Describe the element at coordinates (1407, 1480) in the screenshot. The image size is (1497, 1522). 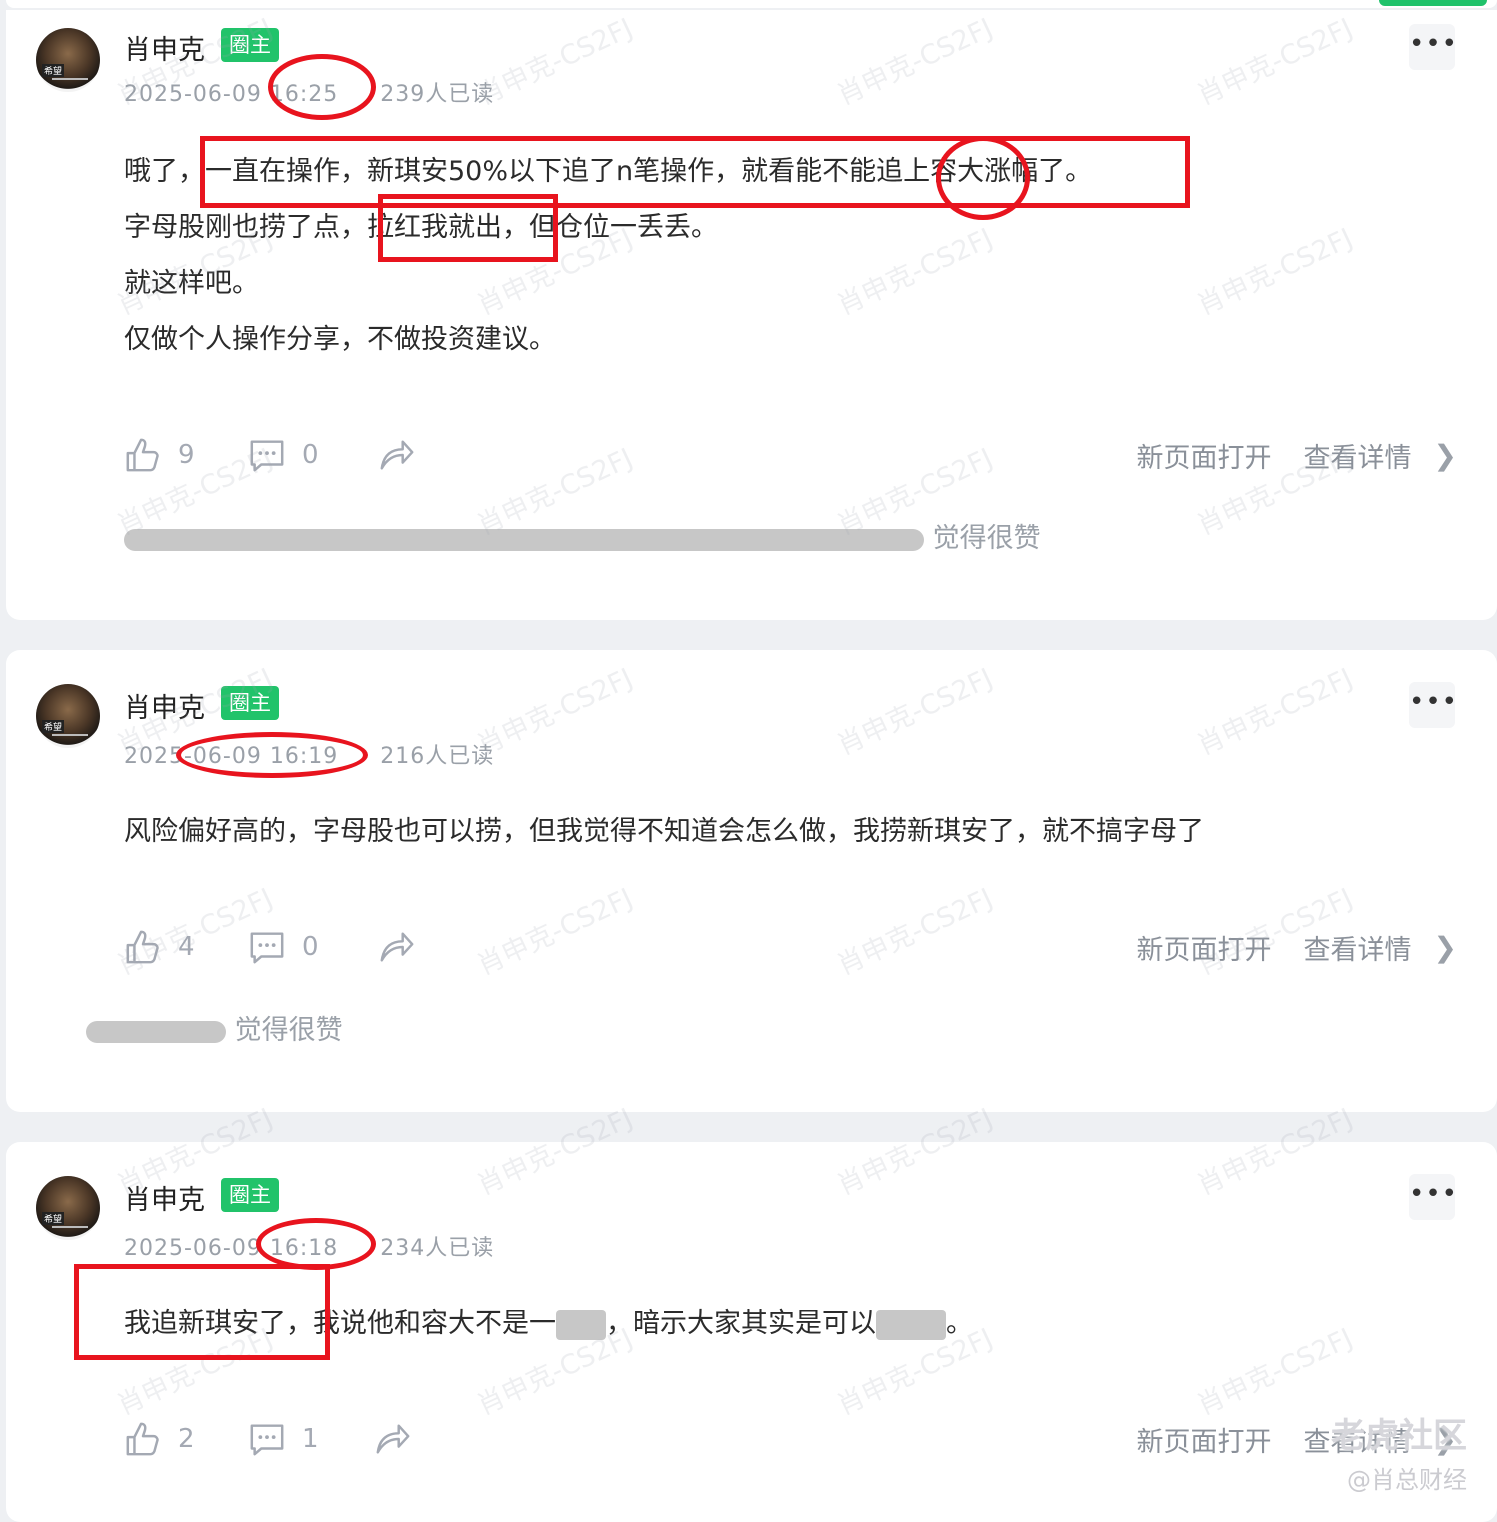
I see `corner-credit: @肖总财经` at that location.